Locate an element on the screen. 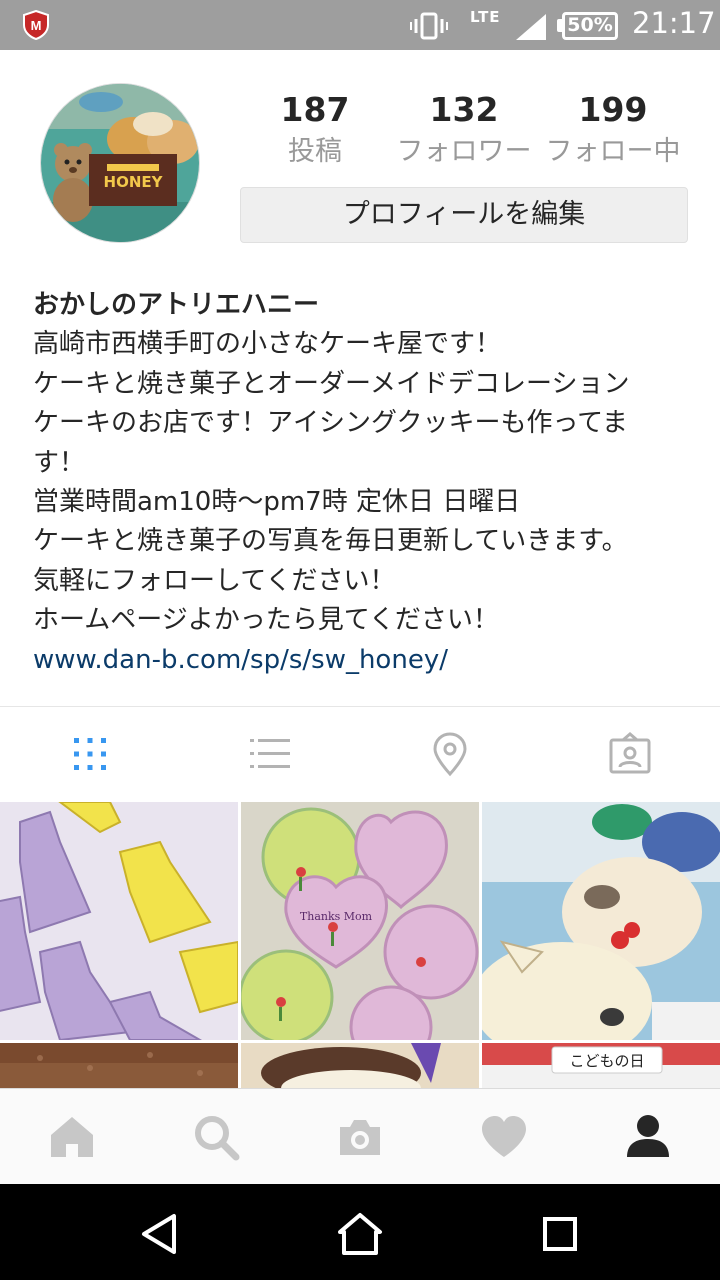 This screenshot has width=720, height=1280. posts-number: 187 is located at coordinates (315, 109).